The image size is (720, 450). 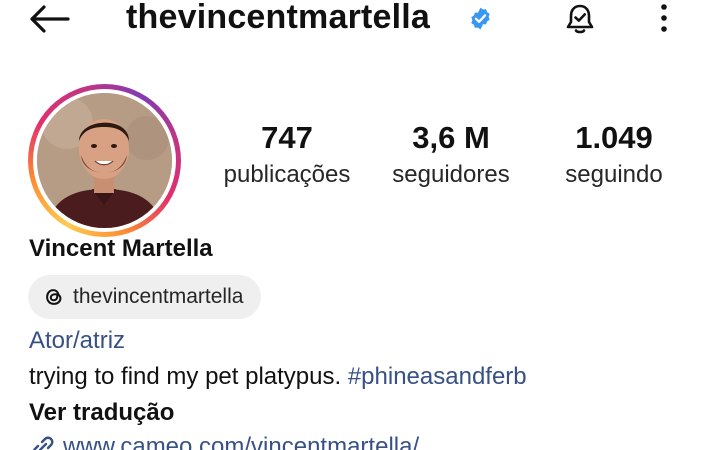 I want to click on threads-handle: thevincentmartella, so click(x=158, y=296).